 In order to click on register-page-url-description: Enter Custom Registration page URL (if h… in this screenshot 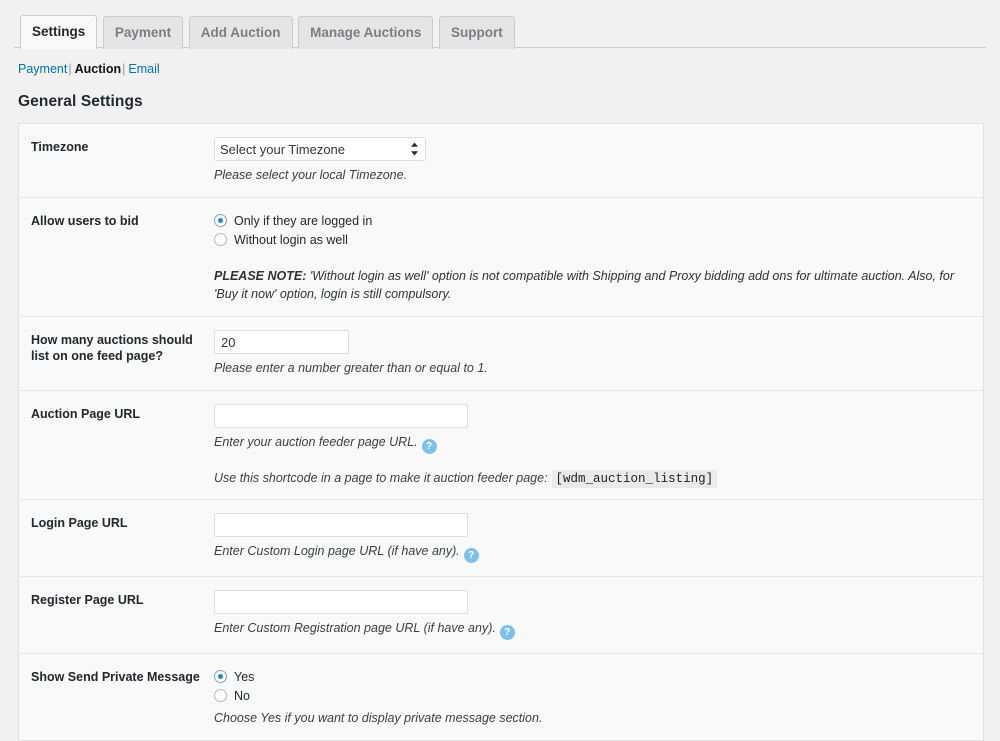, I will do `click(355, 628)`.